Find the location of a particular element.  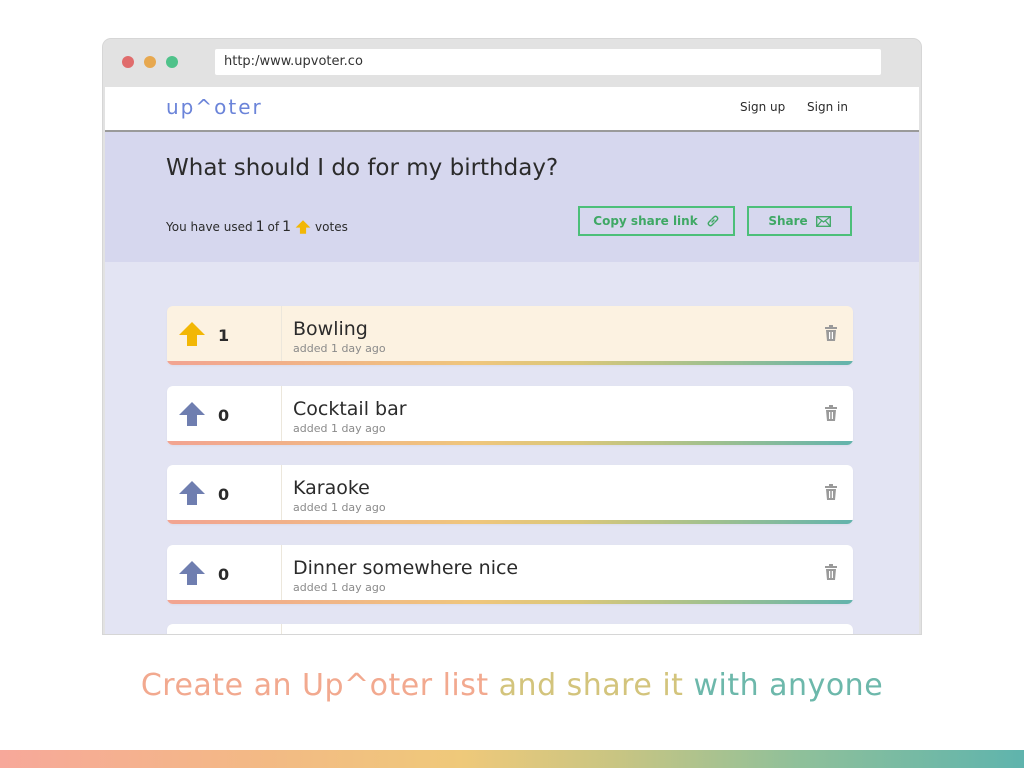

item-title: Bowling is located at coordinates (330, 329).